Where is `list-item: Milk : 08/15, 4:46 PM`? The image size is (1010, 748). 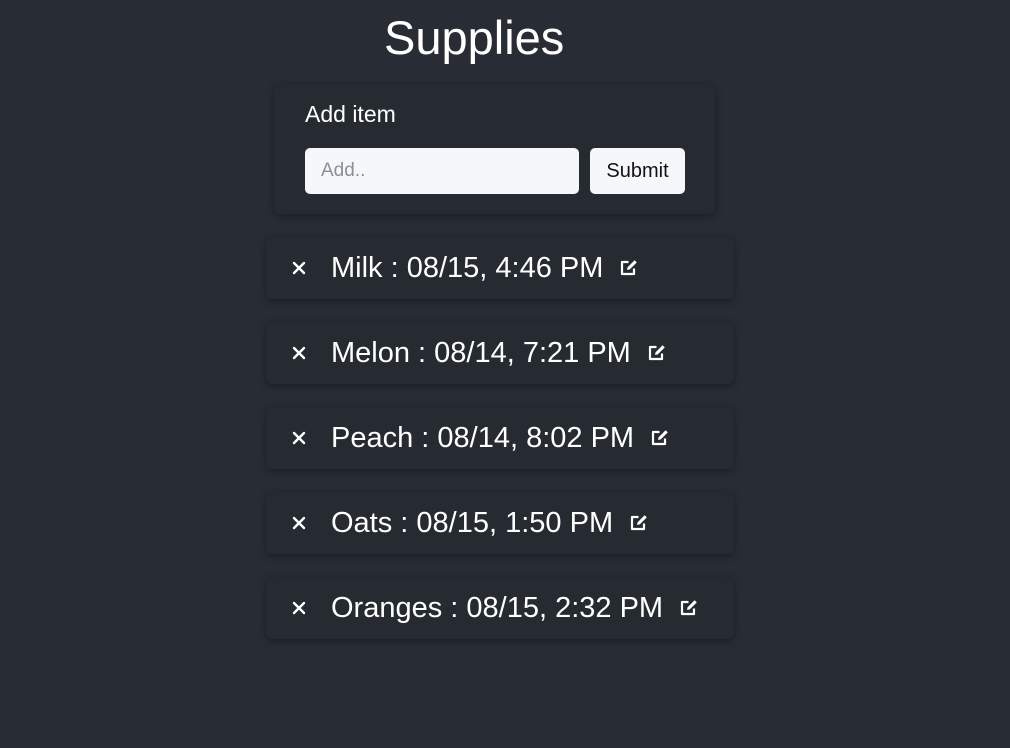 list-item: Milk : 08/15, 4:46 PM is located at coordinates (500, 268).